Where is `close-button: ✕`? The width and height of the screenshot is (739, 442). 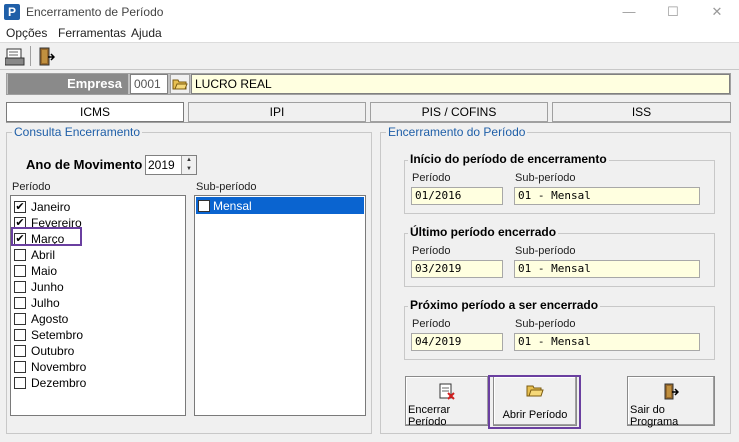
close-button: ✕ is located at coordinates (717, 12).